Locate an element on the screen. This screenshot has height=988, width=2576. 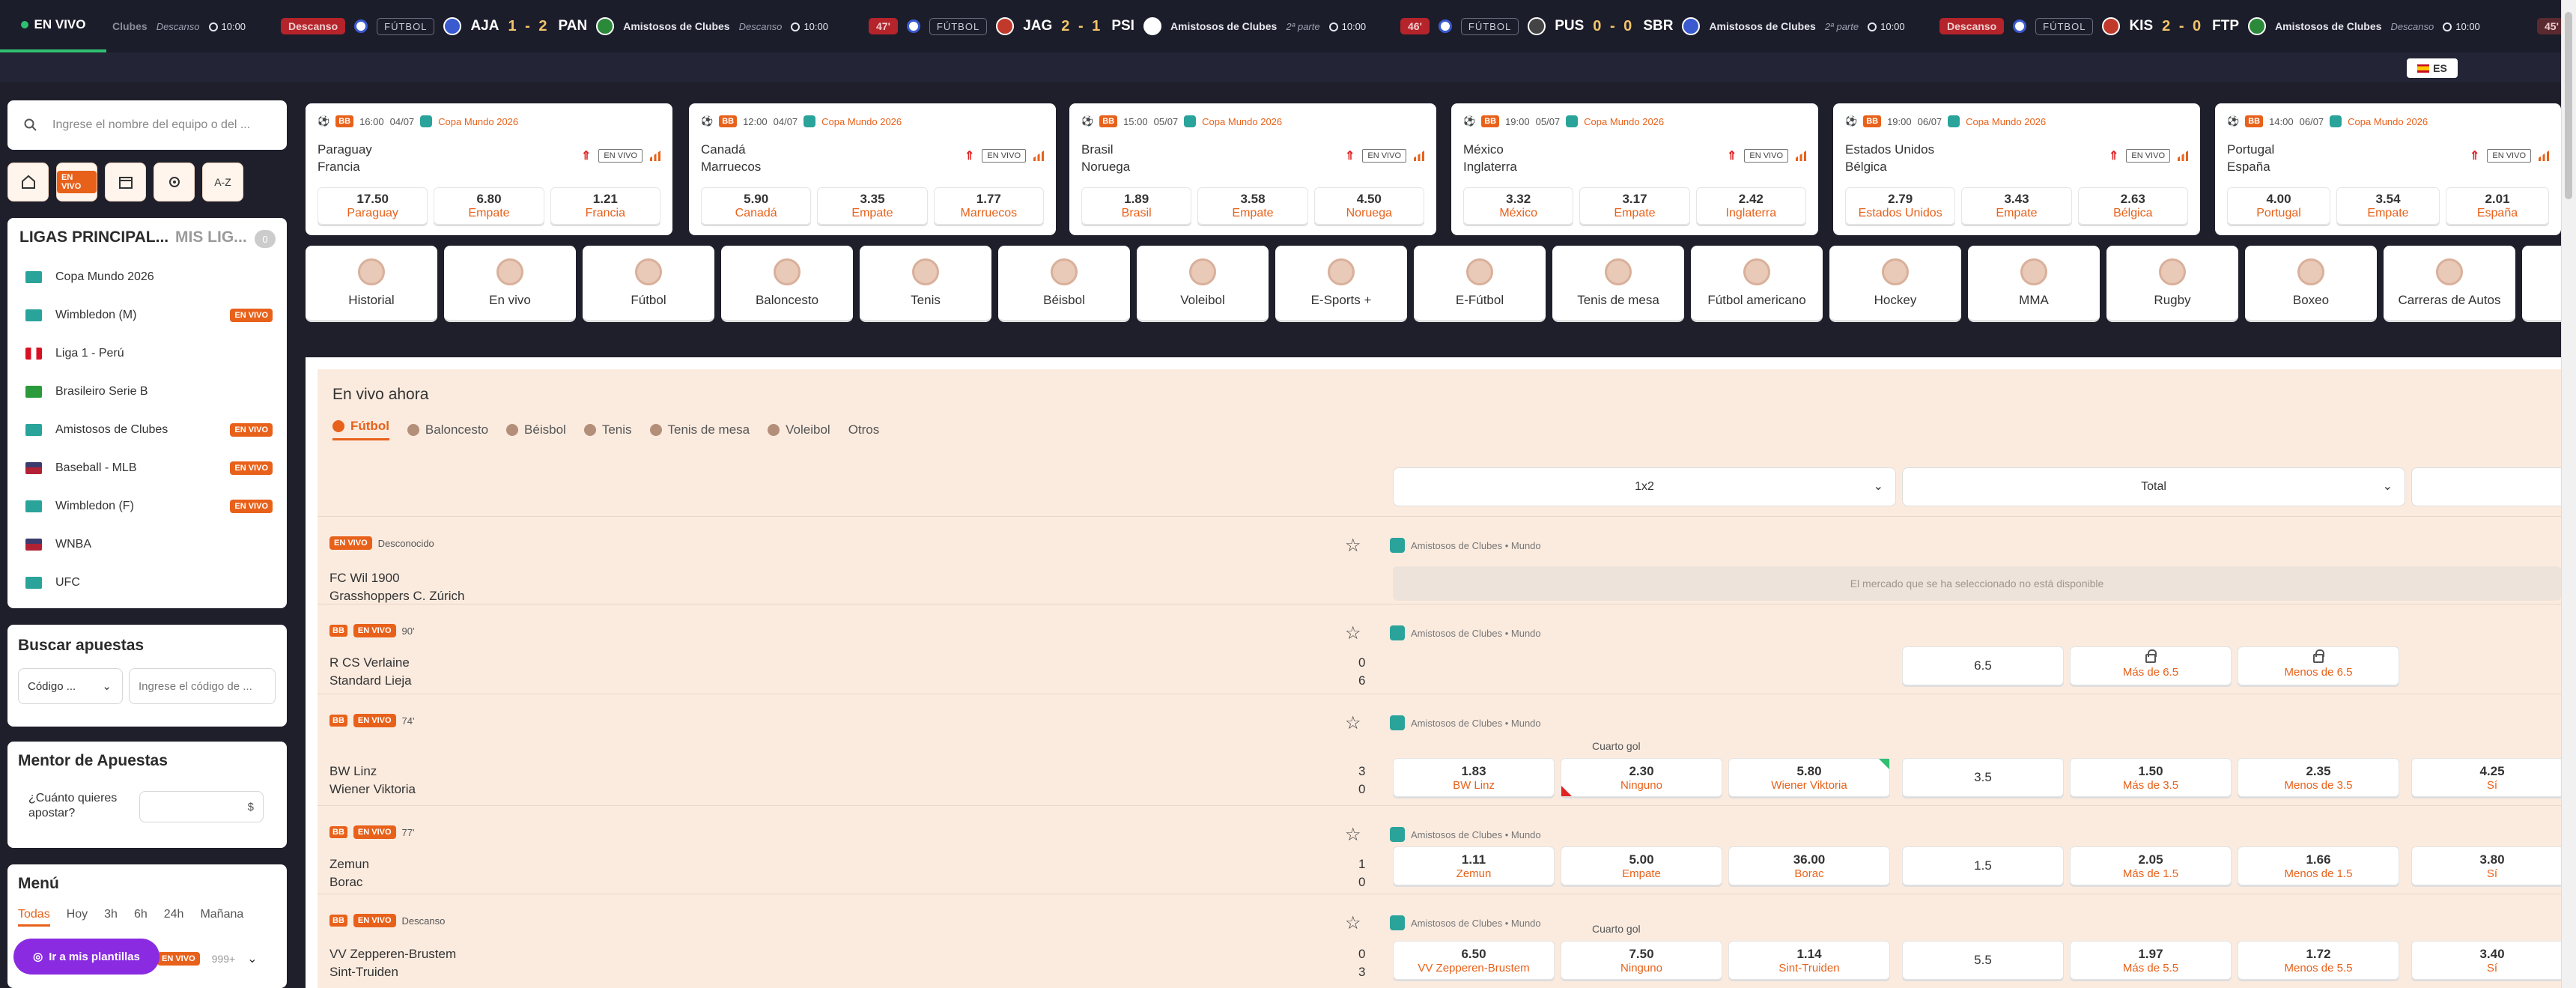
live-tab: Otros is located at coordinates (864, 429).